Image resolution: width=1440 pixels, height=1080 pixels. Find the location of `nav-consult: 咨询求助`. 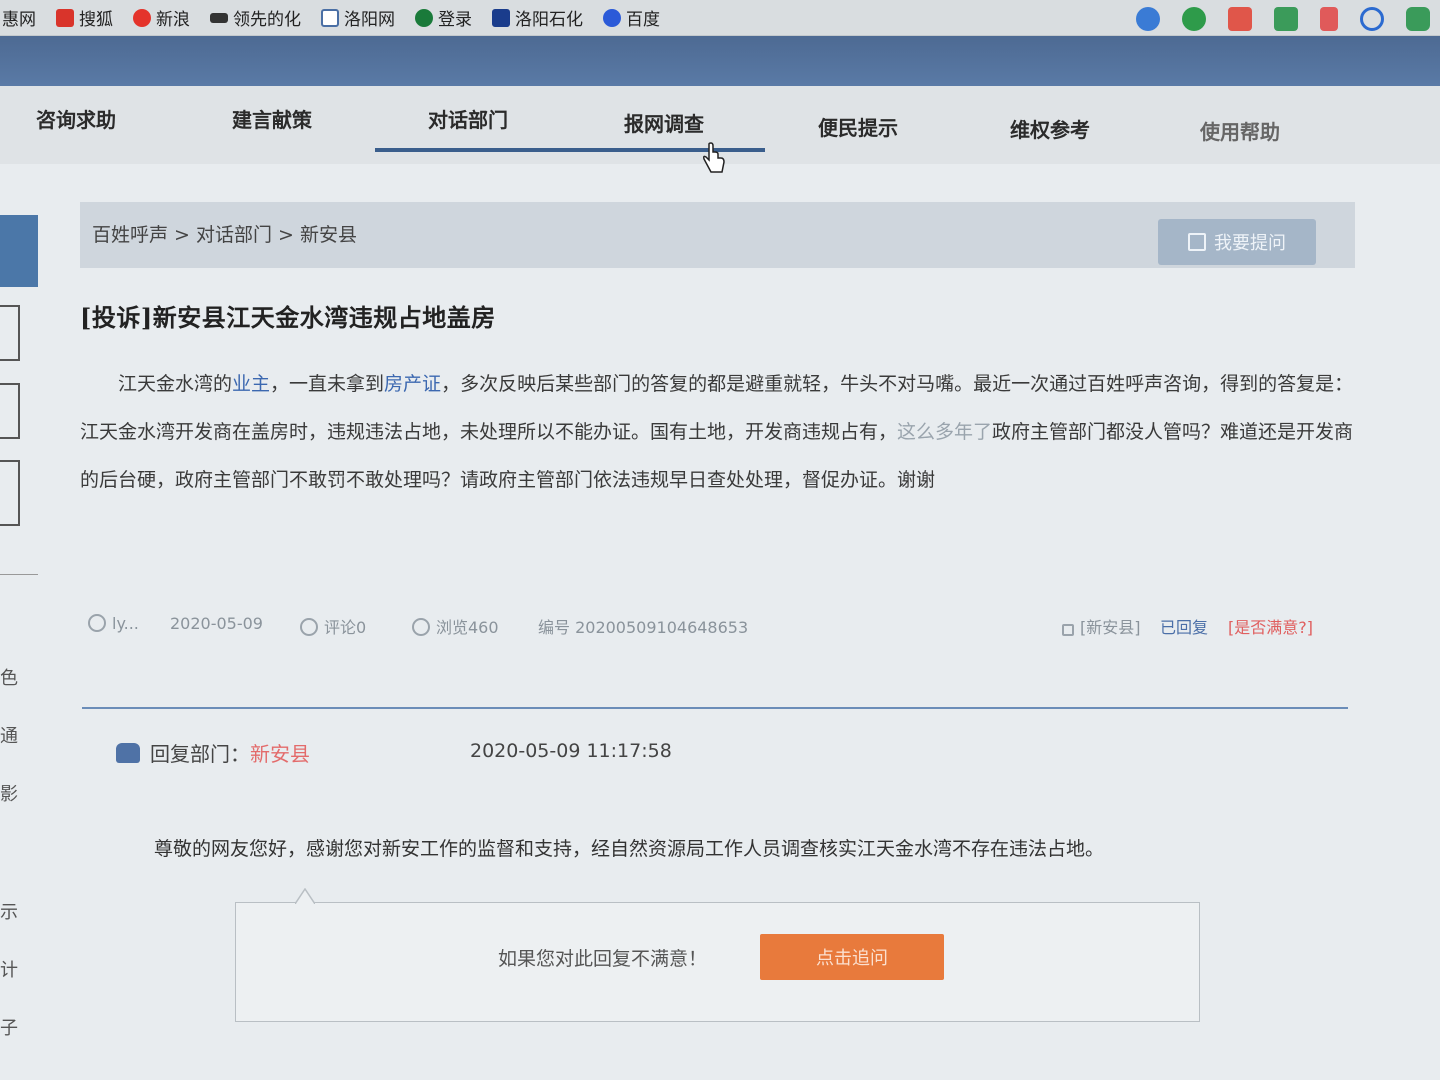

nav-consult: 咨询求助 is located at coordinates (76, 118).